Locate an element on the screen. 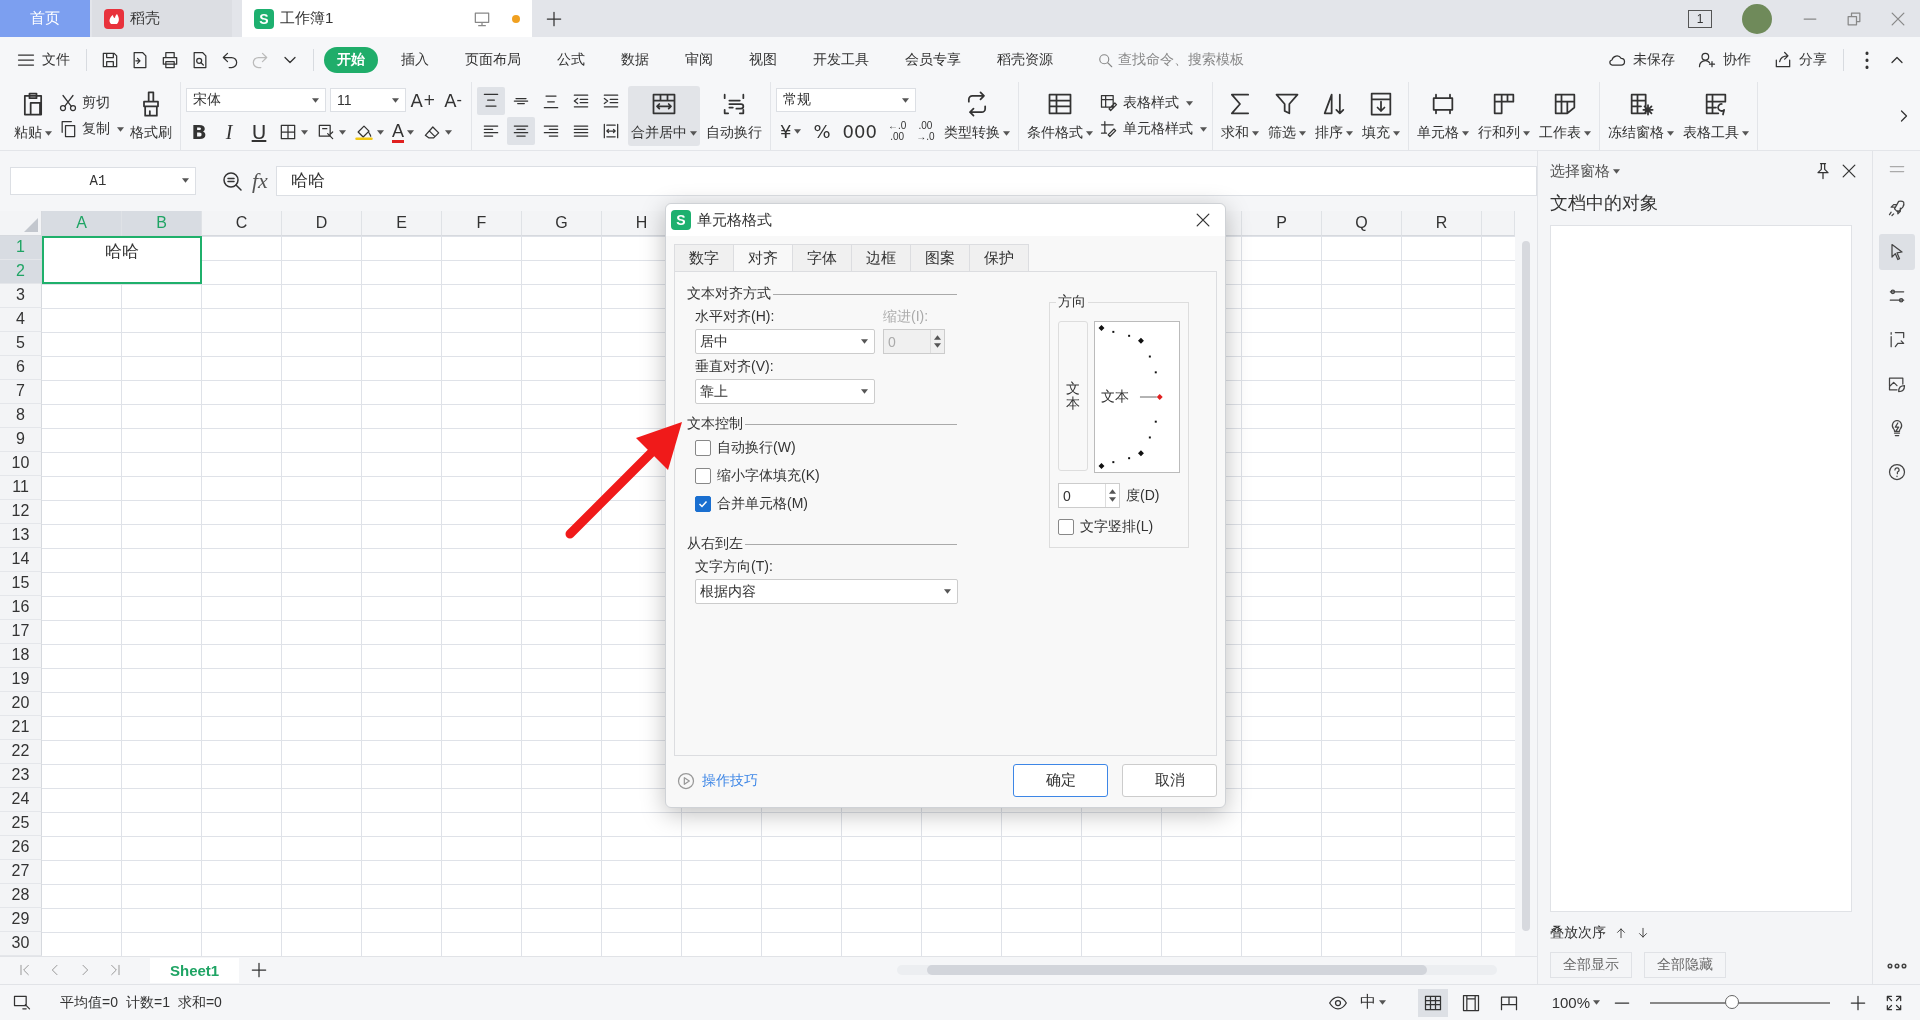 The height and width of the screenshot is (1020, 1920). vertical-text-button: 文本 is located at coordinates (1073, 396).